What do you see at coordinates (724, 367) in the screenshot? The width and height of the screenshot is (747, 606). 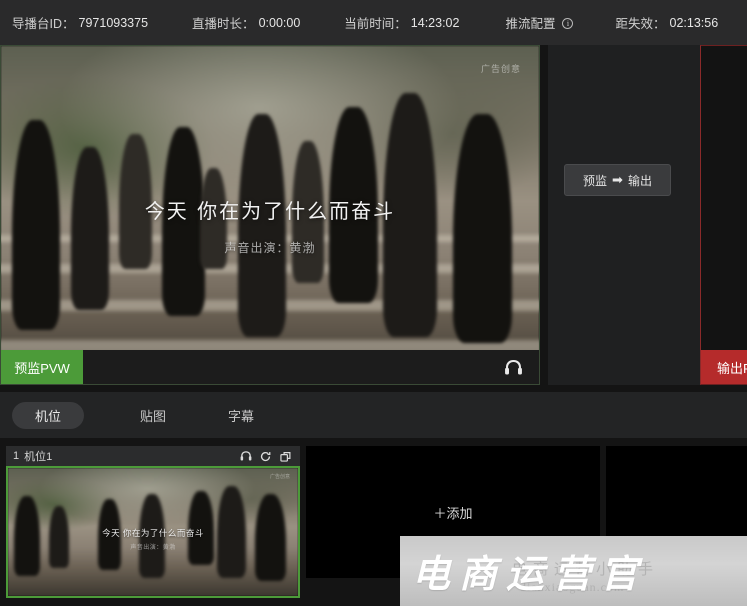 I see `program-badge: 输出PG` at bounding box center [724, 367].